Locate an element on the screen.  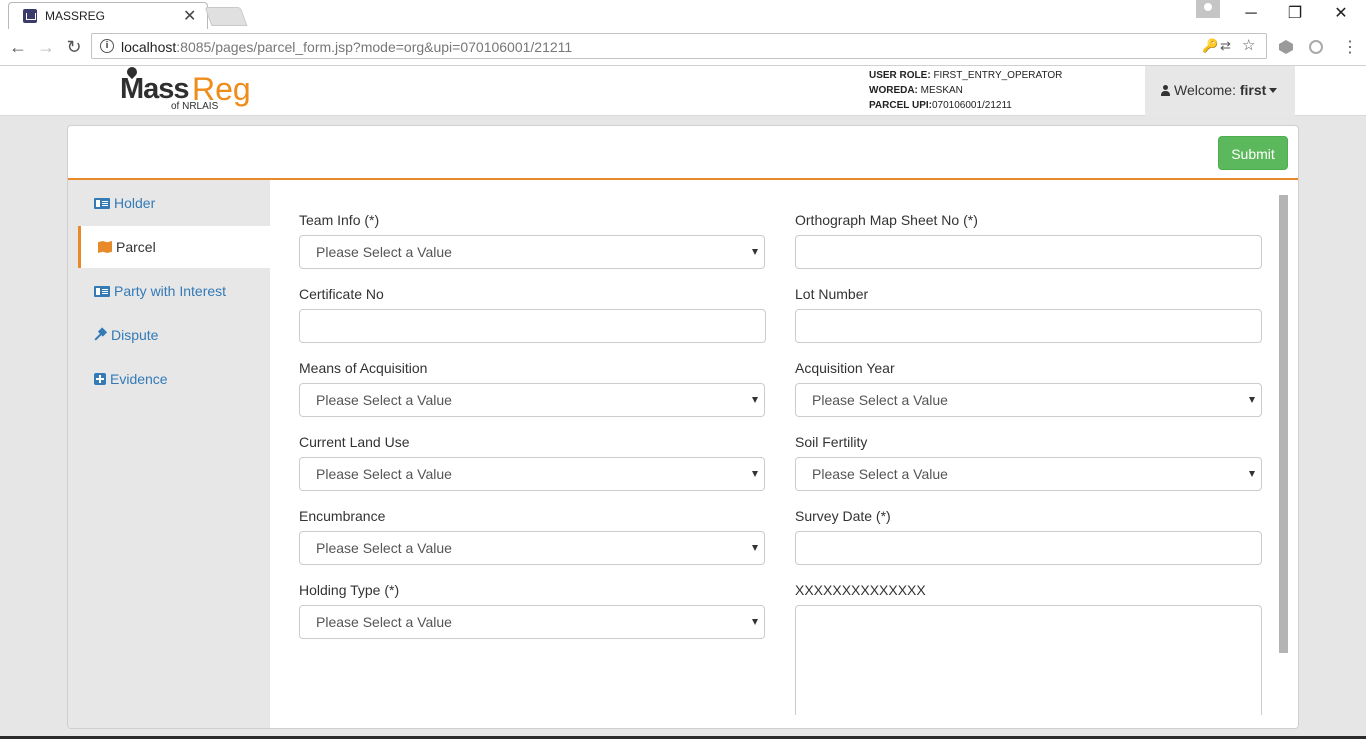
acquisition-year-value: Please Select a Value is located at coordinates (880, 400).